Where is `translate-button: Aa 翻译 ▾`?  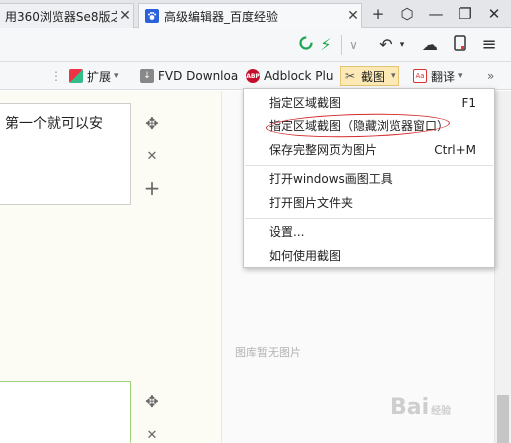
translate-button: Aa 翻译 ▾ is located at coordinates (438, 76).